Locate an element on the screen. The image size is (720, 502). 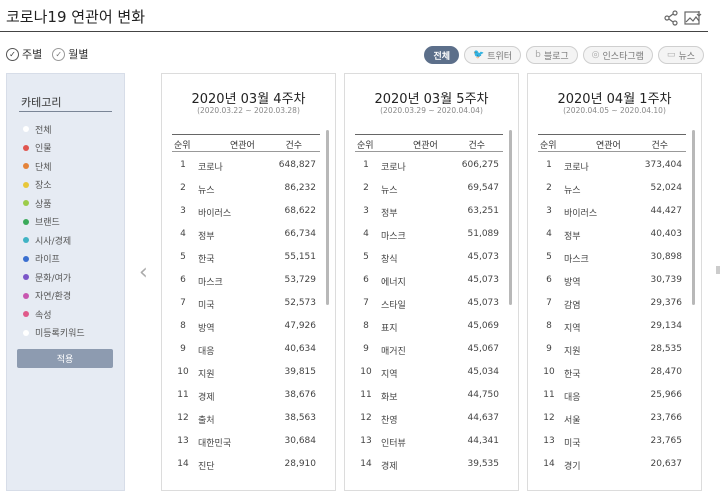
category-item: 인물 is located at coordinates (54, 148).